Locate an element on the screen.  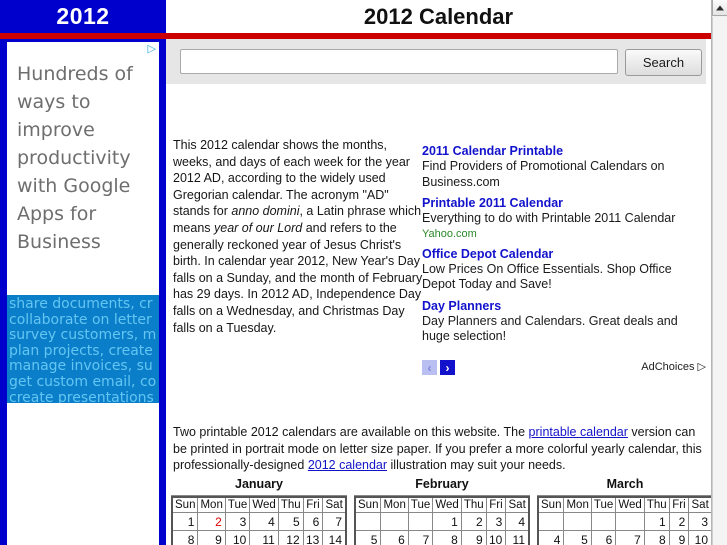
vertical-scrollbar is located at coordinates (719, 272).